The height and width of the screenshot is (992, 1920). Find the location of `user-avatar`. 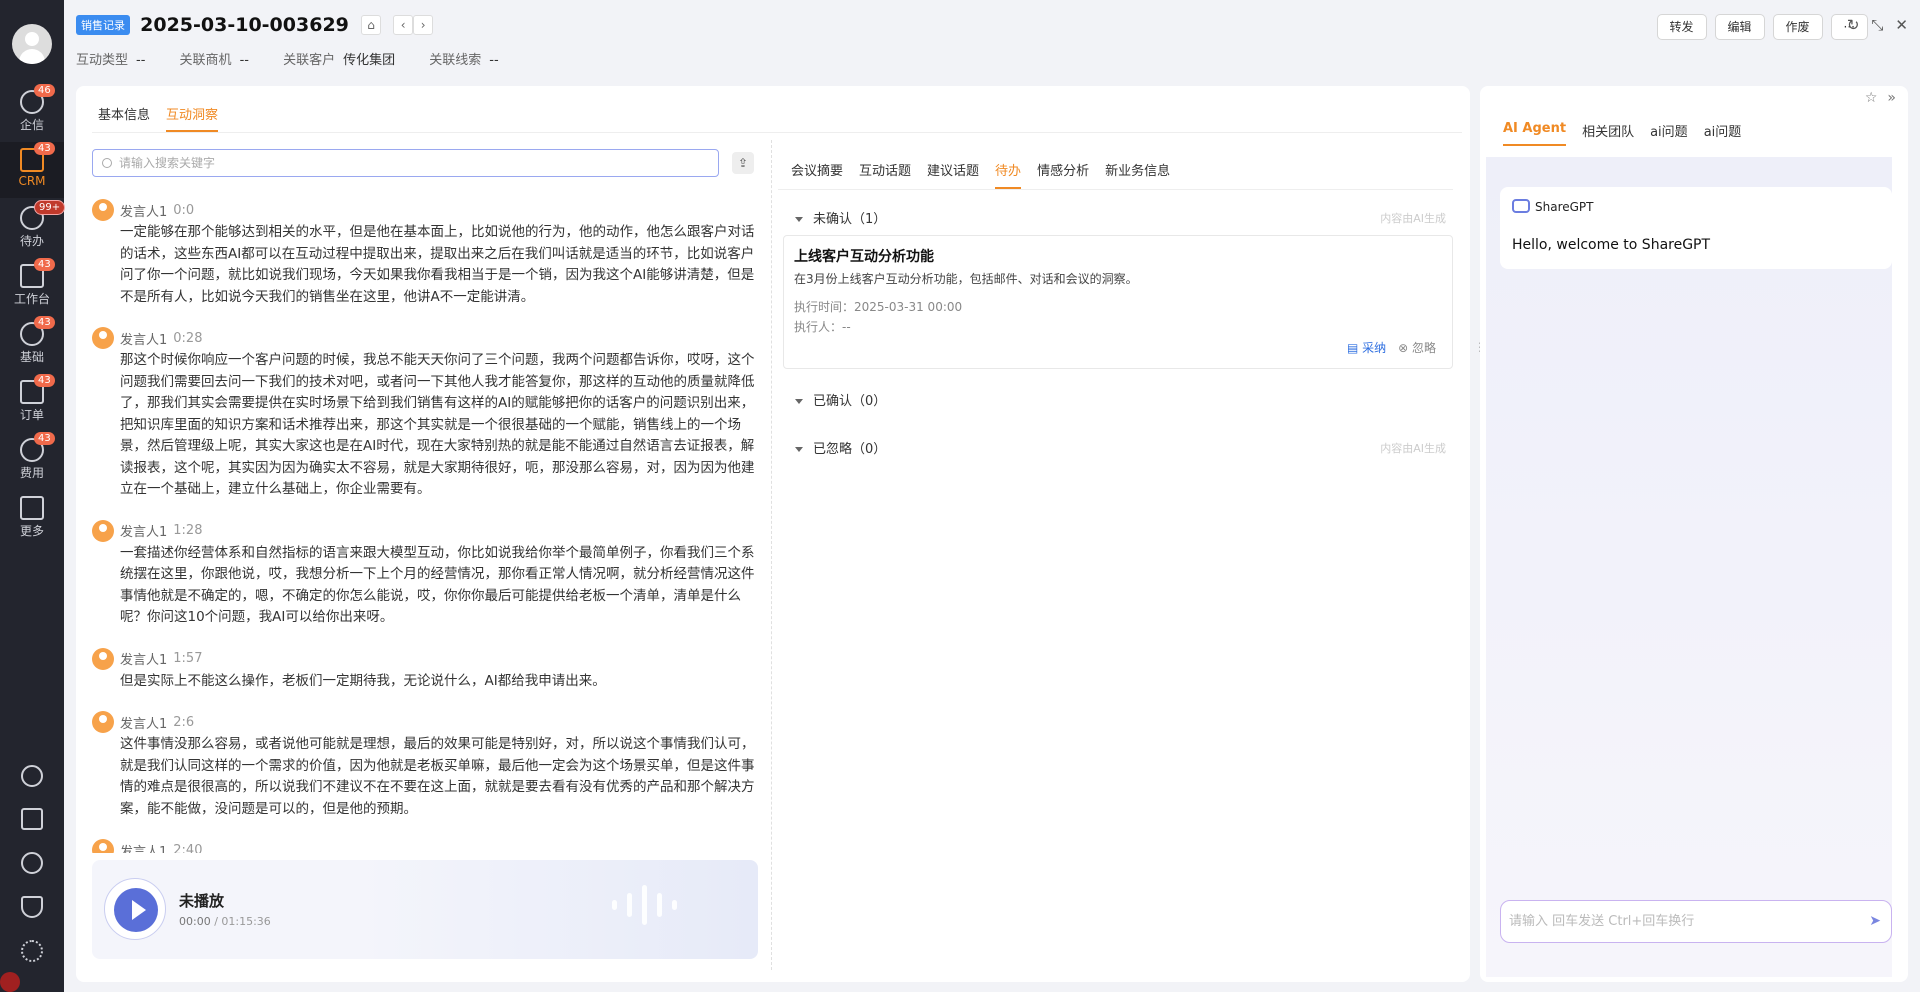

user-avatar is located at coordinates (32, 44).